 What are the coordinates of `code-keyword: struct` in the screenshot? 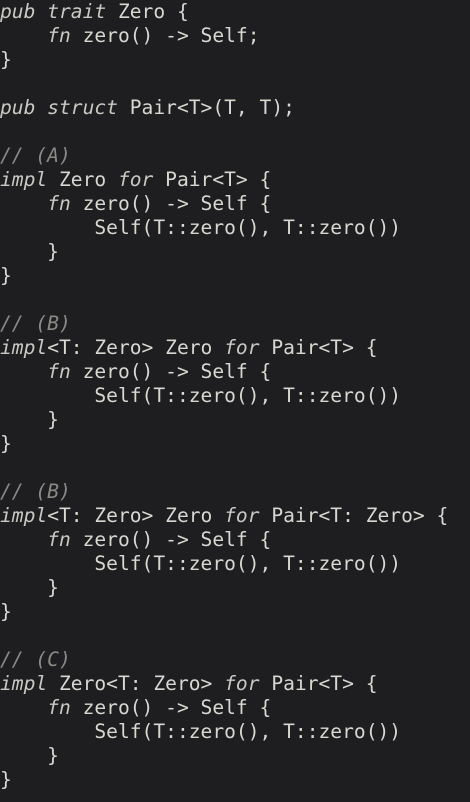 It's located at (82, 107).